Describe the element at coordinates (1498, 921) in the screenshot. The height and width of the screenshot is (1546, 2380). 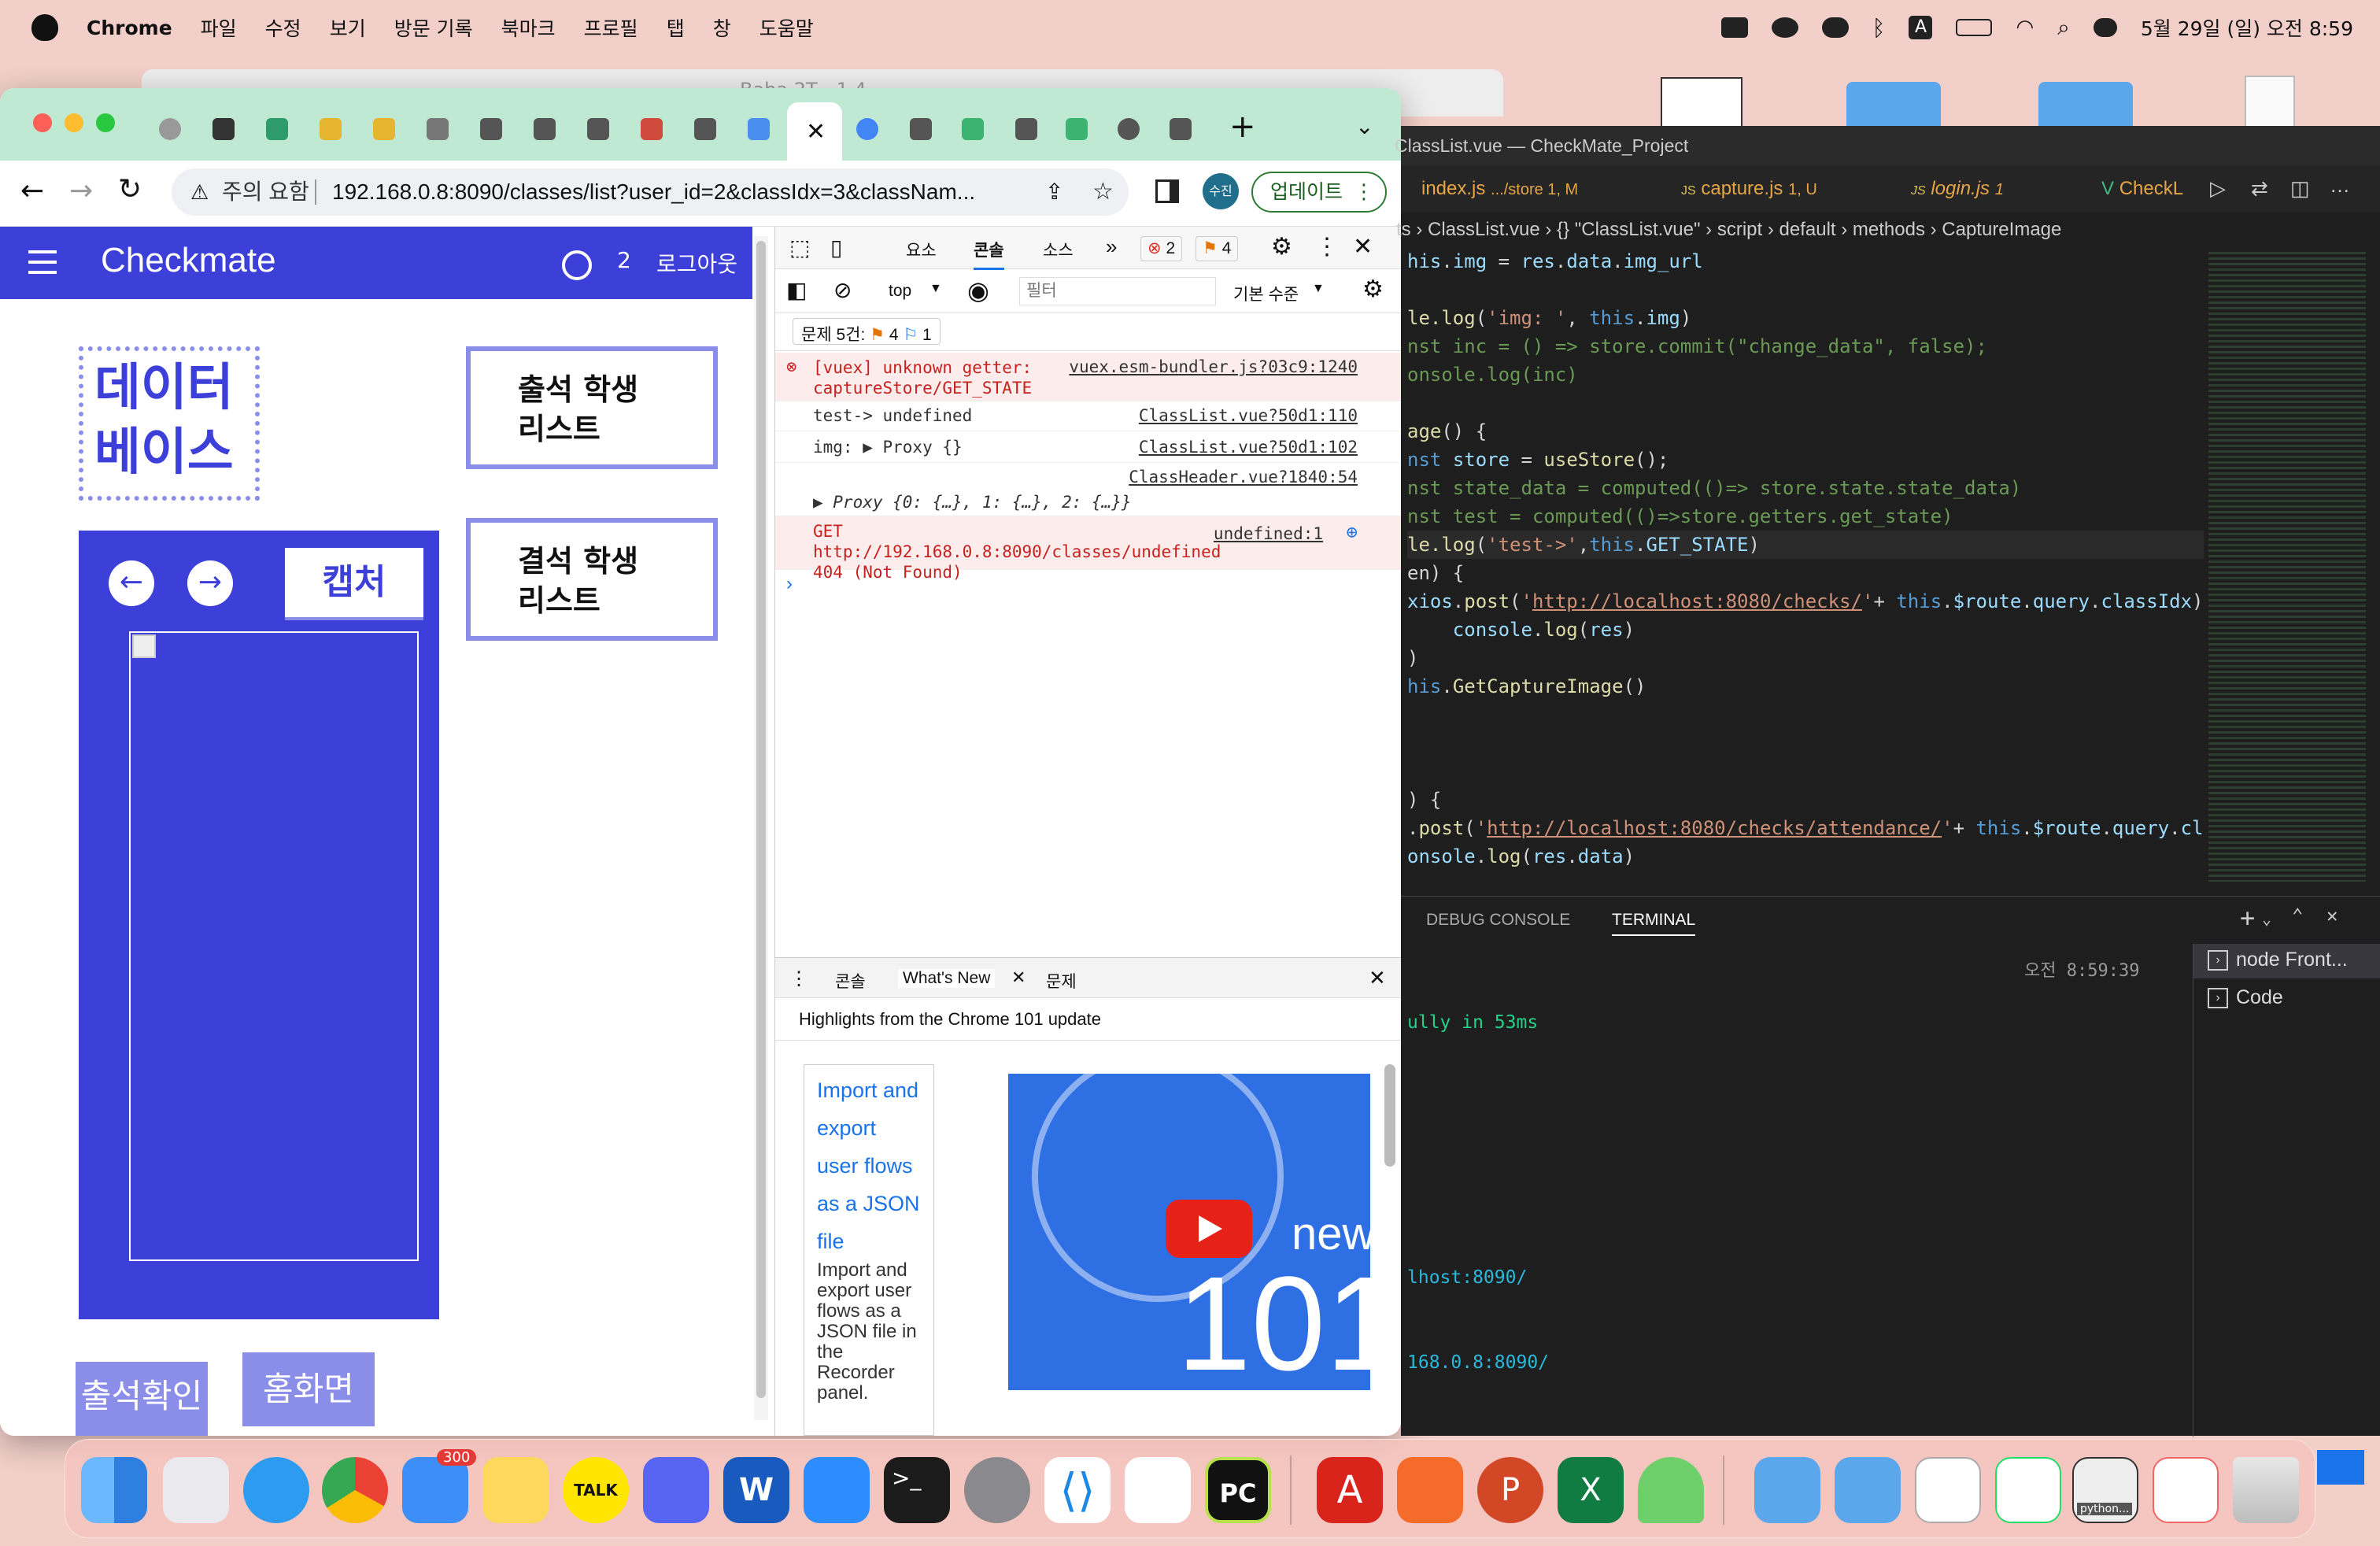
I see `panel-tab-debug-console: DEBUG CONSOLE` at that location.